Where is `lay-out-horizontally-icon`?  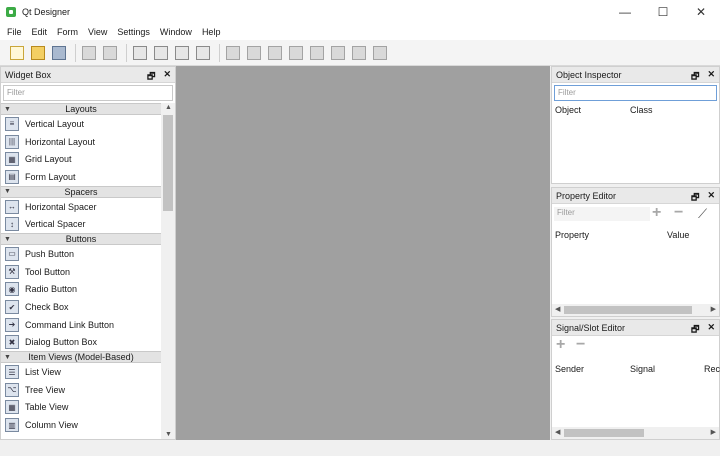 lay-out-horizontally-icon is located at coordinates (233, 53).